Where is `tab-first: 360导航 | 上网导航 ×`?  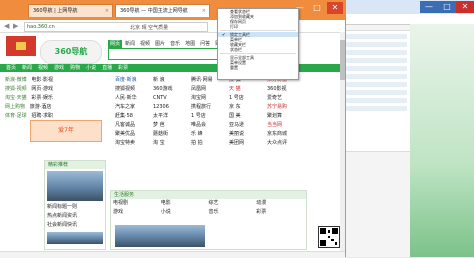 tab-first: 360导航 | 上网导航 × is located at coordinates (70, 10).